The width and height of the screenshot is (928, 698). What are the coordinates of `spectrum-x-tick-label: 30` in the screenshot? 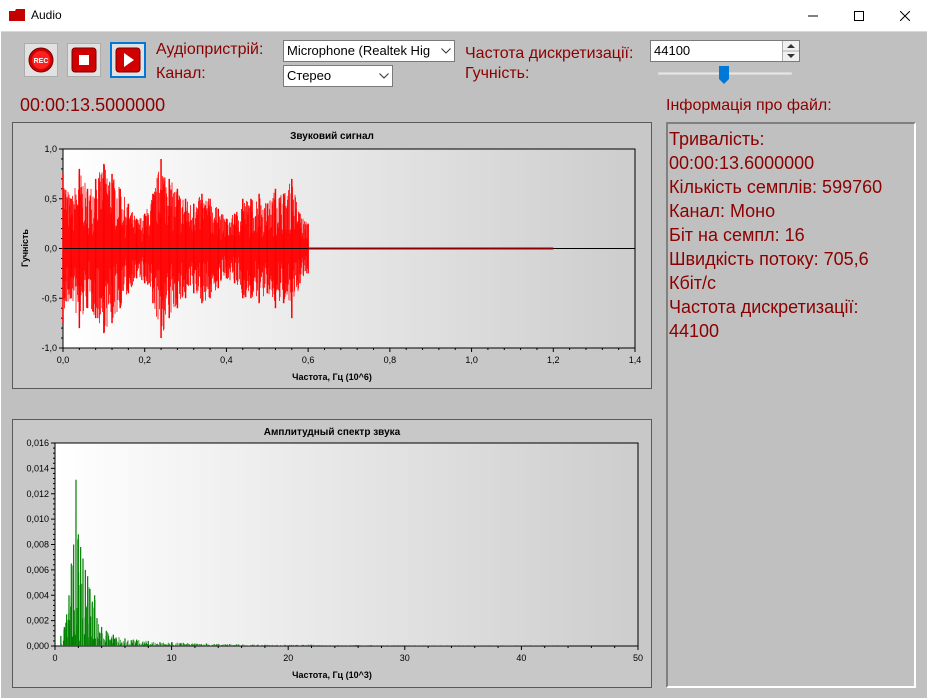 It's located at (405, 658).